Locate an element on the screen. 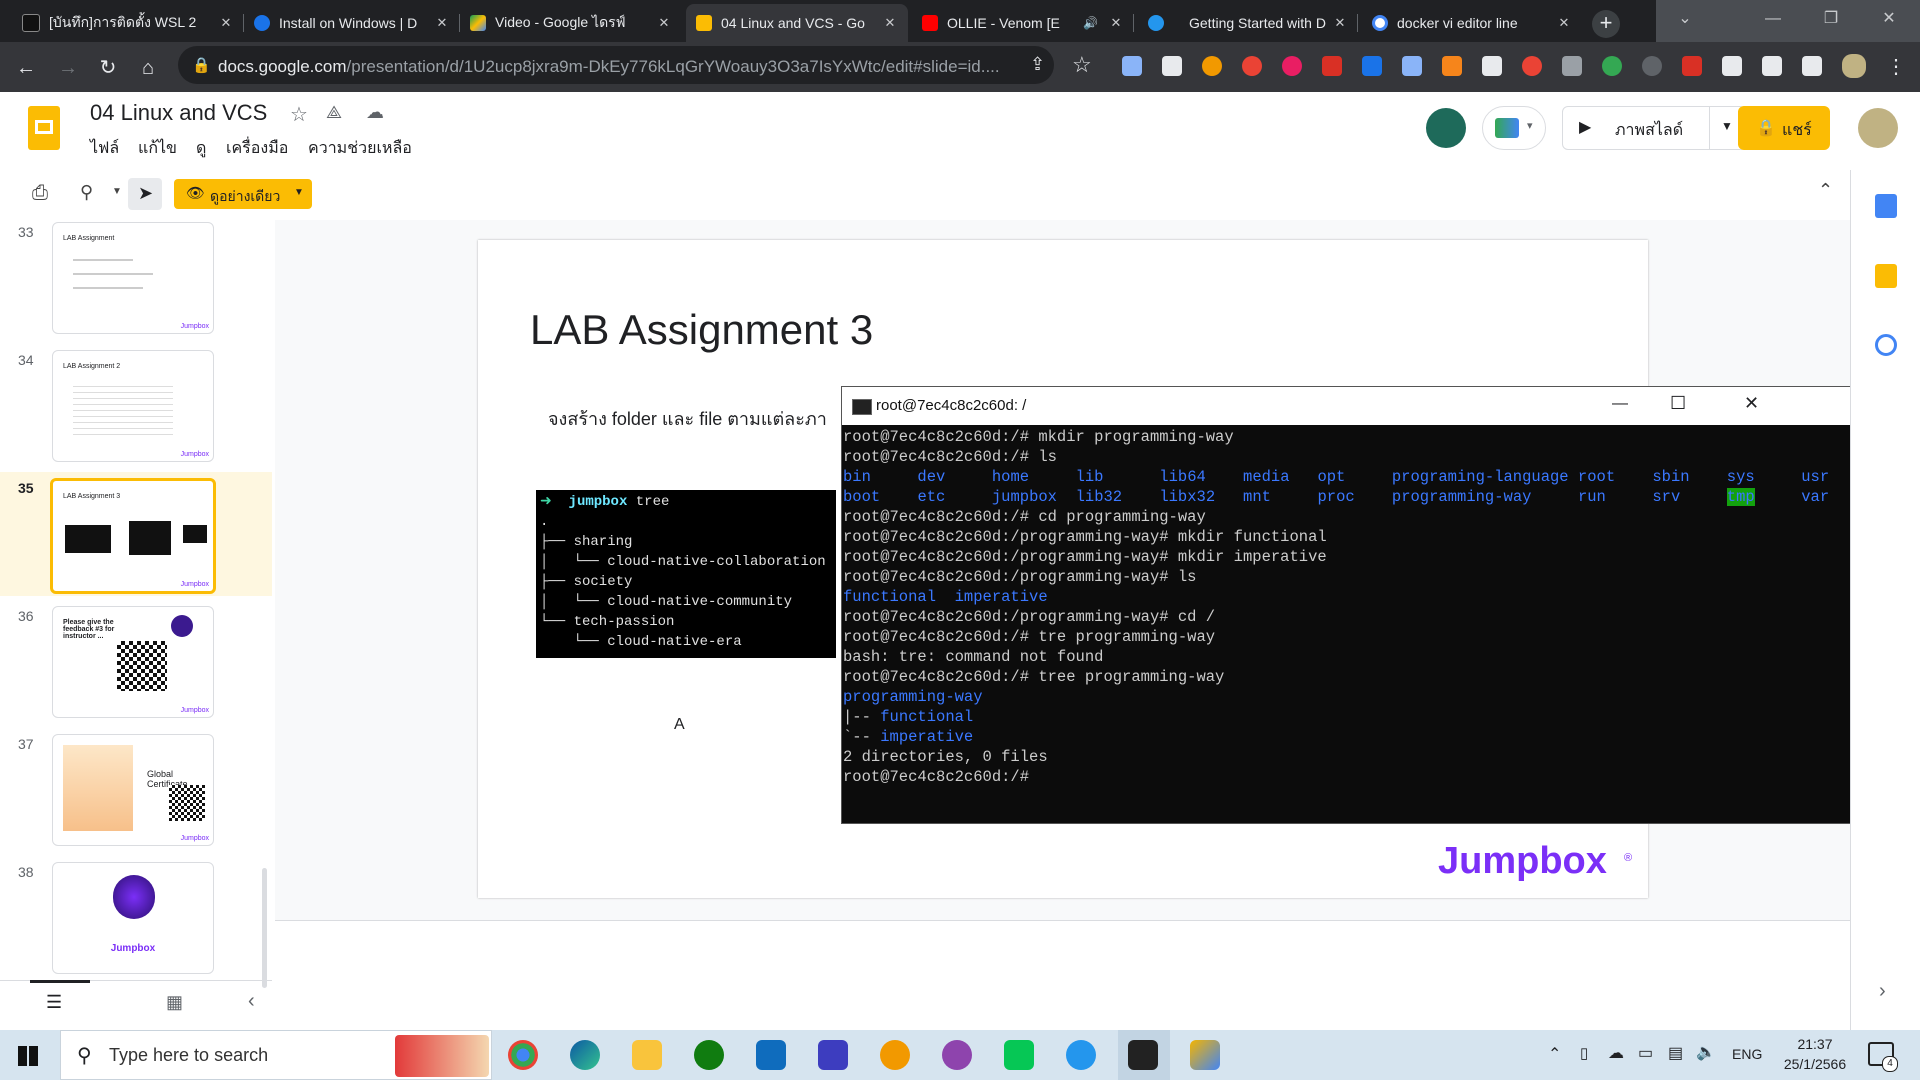  browser-tab: Getting Started with D ✕ is located at coordinates (1248, 23).